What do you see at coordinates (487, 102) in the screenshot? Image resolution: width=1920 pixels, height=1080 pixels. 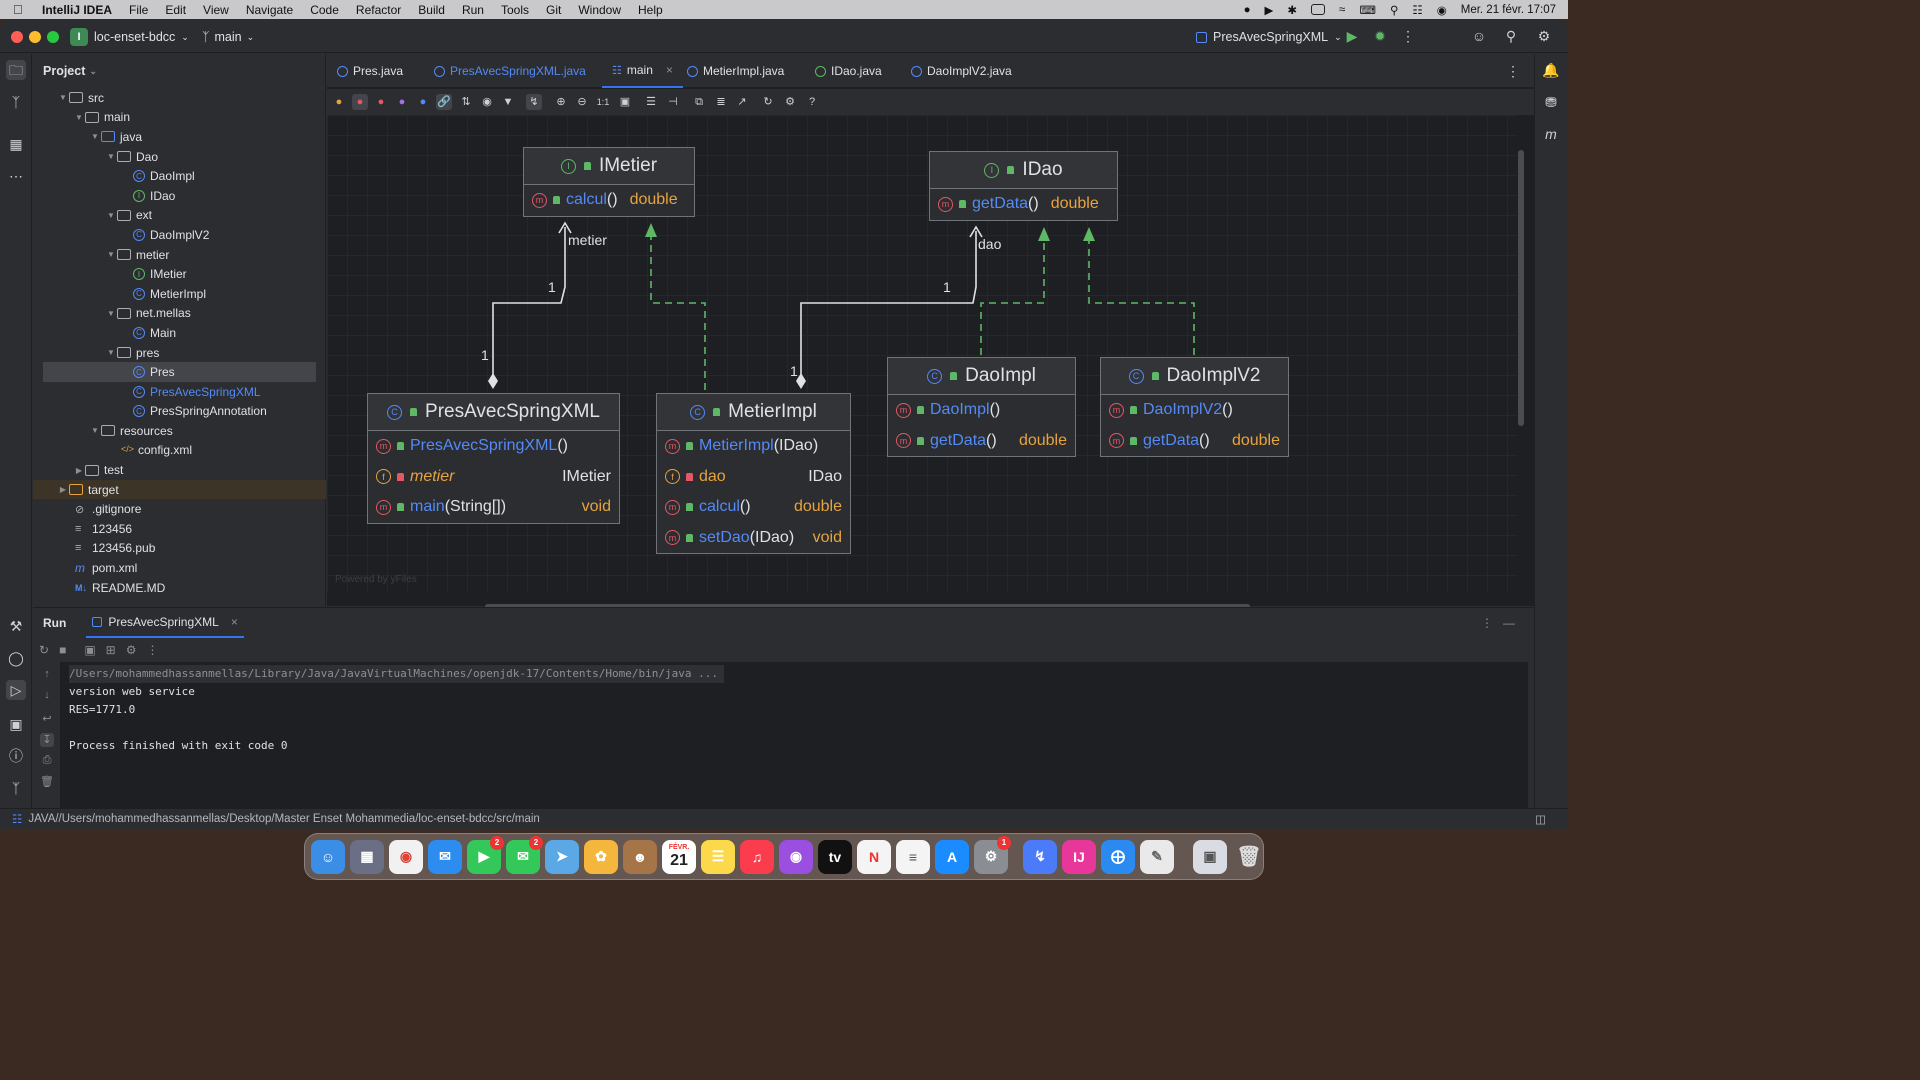 I see `visibility-eye-icon: ◉` at bounding box center [487, 102].